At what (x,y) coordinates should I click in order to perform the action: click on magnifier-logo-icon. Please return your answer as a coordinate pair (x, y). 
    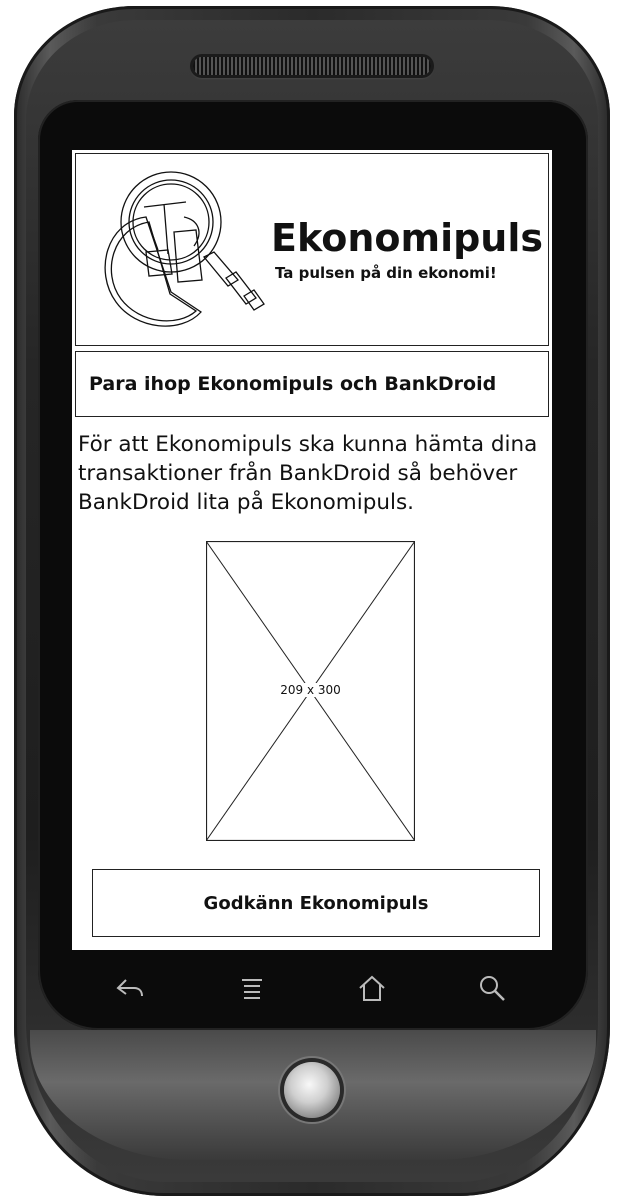
    Looking at the image, I should click on (184, 249).